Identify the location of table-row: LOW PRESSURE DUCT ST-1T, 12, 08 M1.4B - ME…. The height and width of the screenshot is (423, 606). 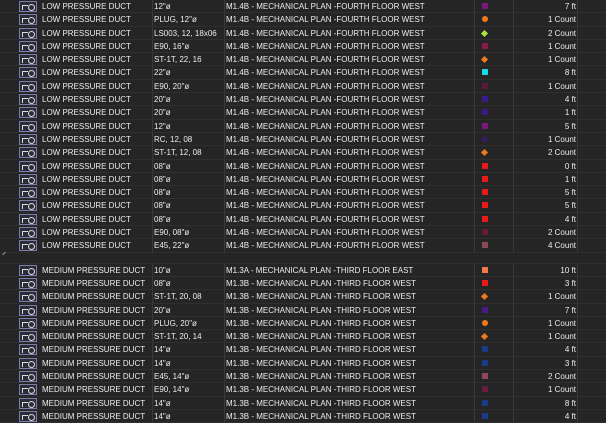
(303, 153).